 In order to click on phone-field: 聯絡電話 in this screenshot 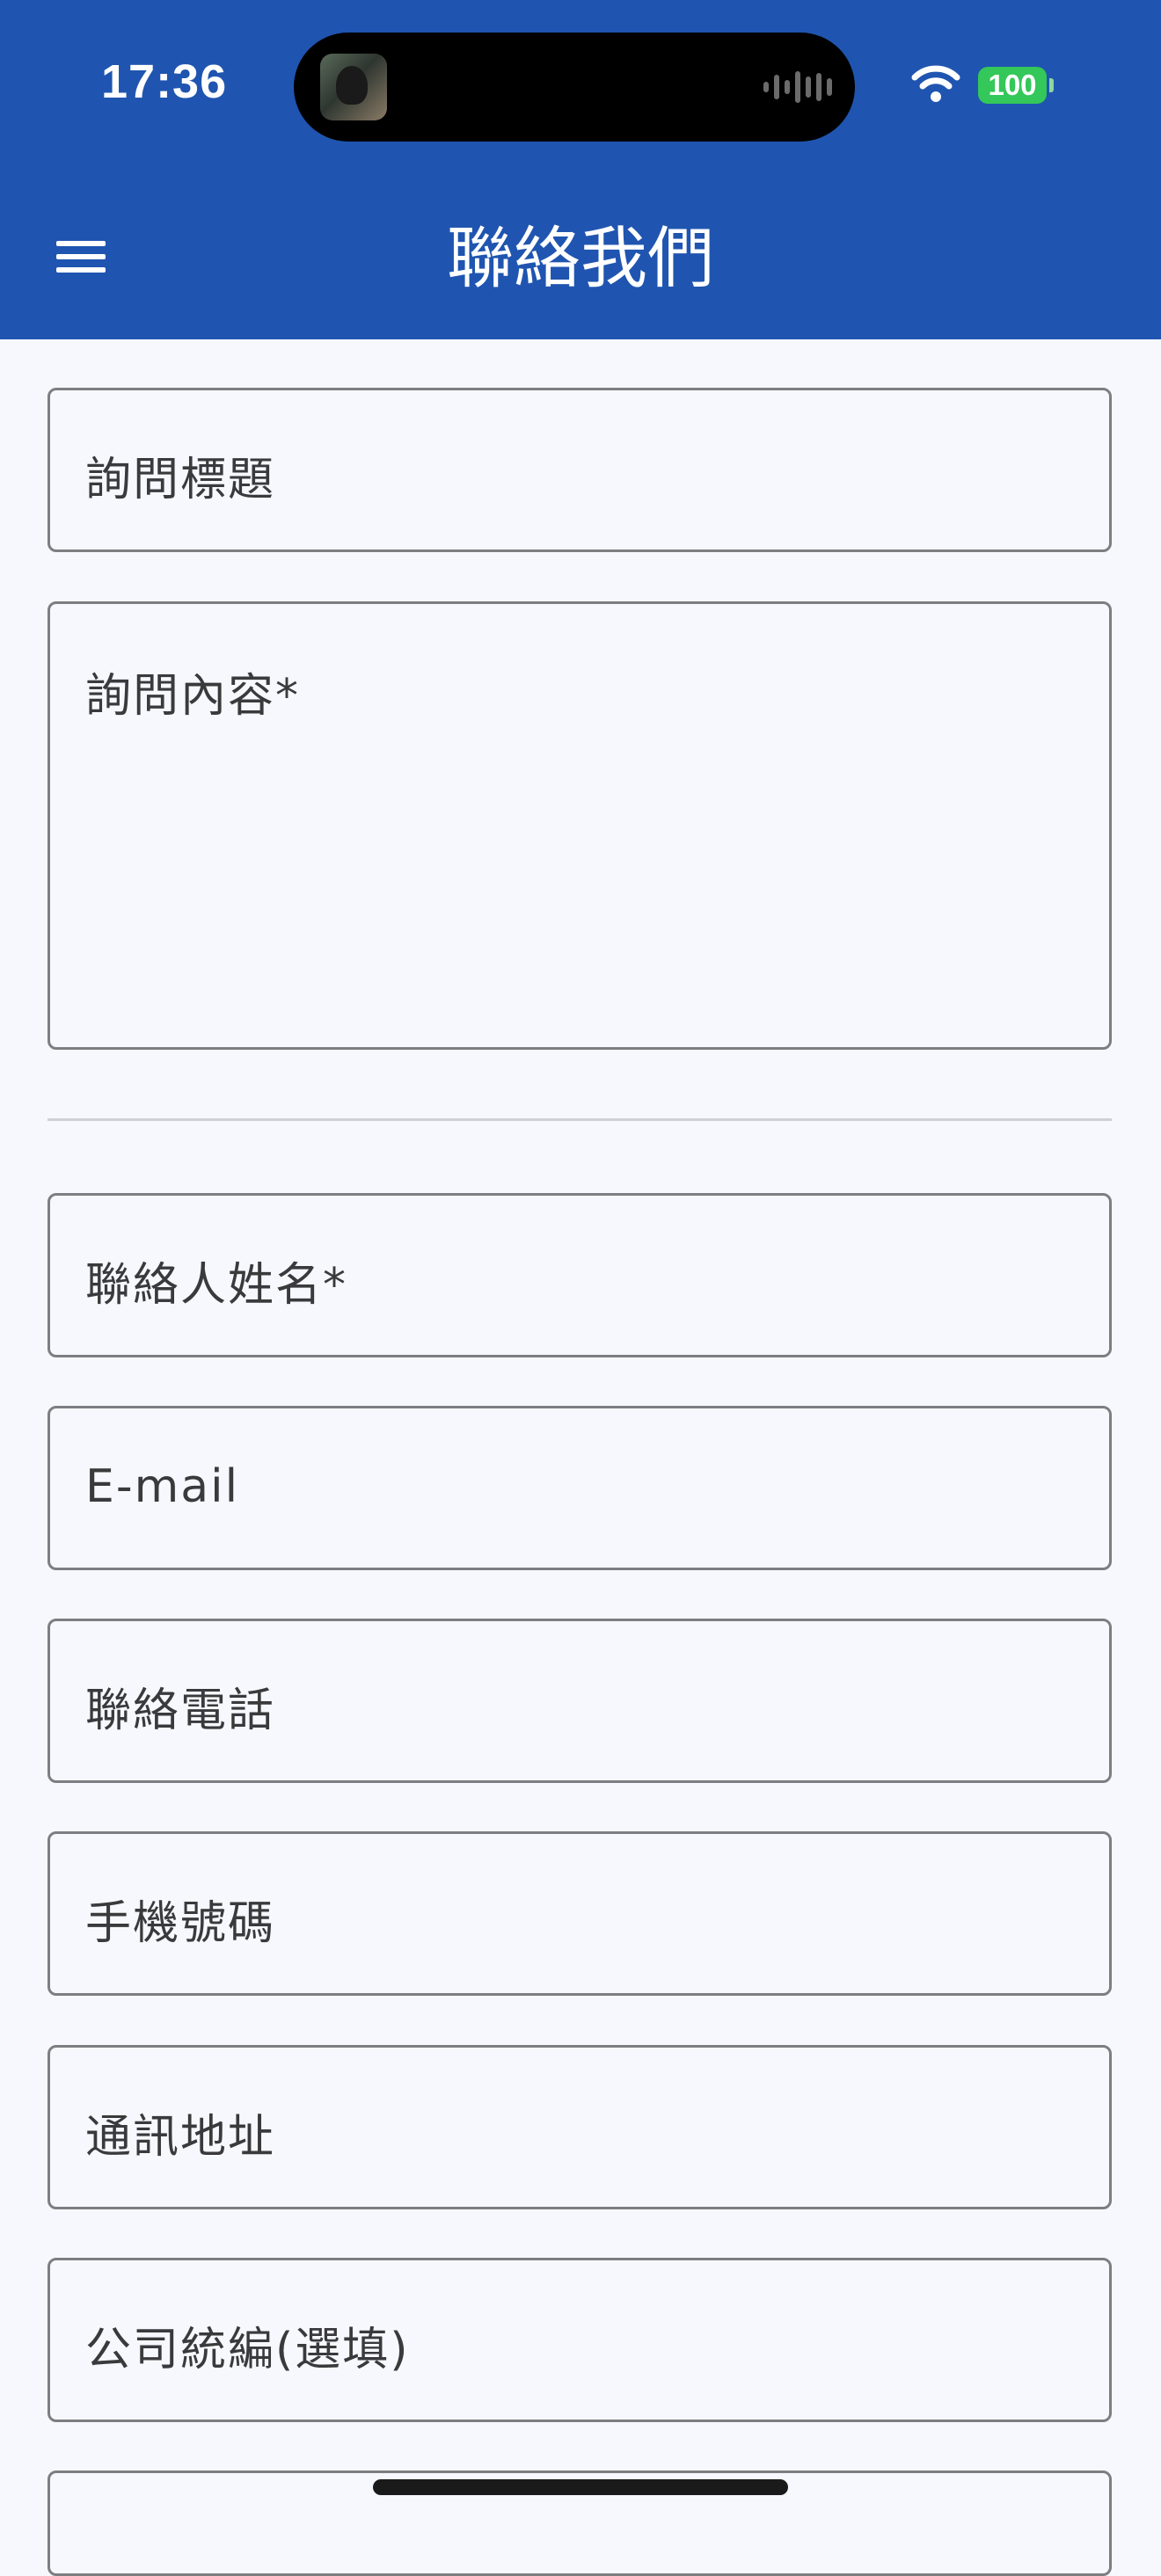, I will do `click(579, 1701)`.